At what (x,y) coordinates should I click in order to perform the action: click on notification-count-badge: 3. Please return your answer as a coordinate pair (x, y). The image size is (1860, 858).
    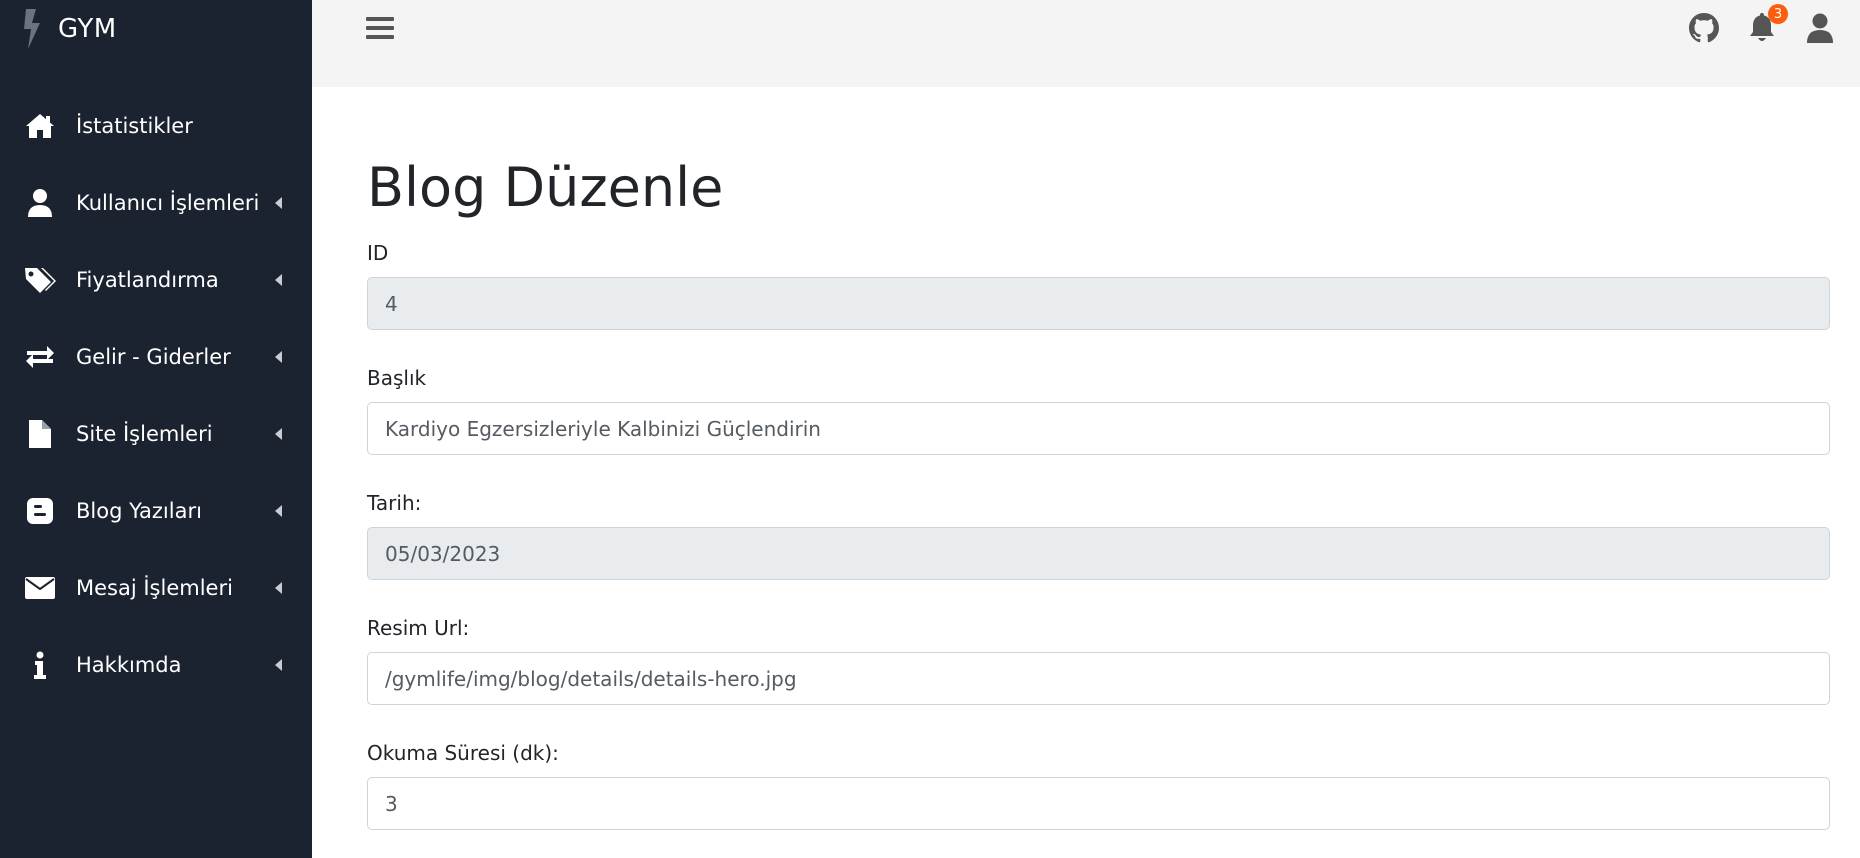
    Looking at the image, I should click on (1778, 14).